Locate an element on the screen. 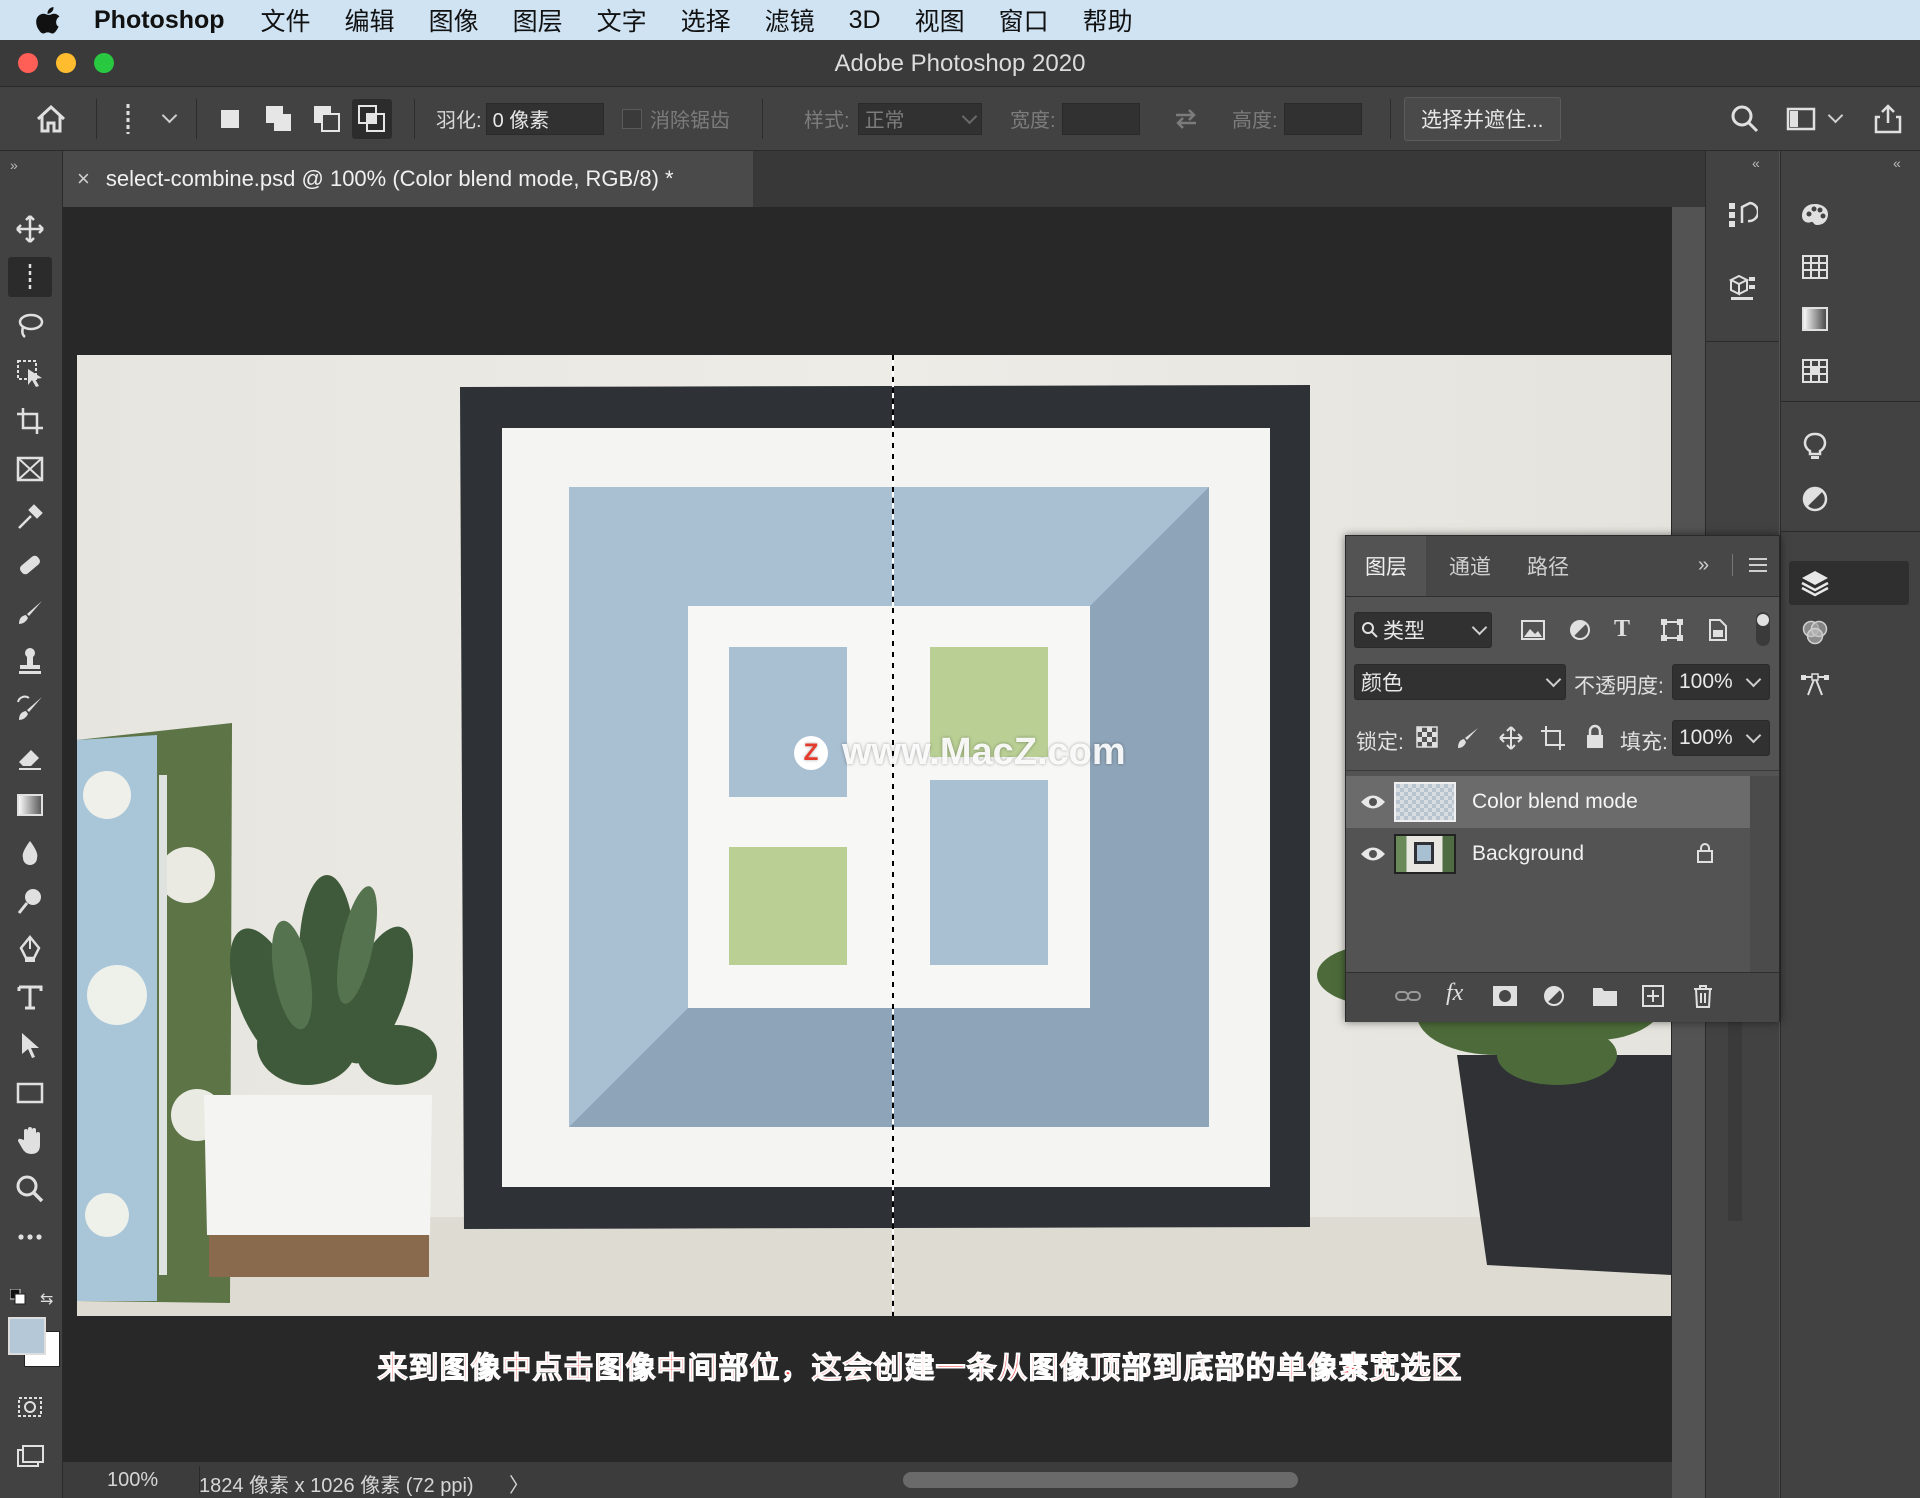 The image size is (1920, 1498). single-column-marquee-tool is located at coordinates (30, 277).